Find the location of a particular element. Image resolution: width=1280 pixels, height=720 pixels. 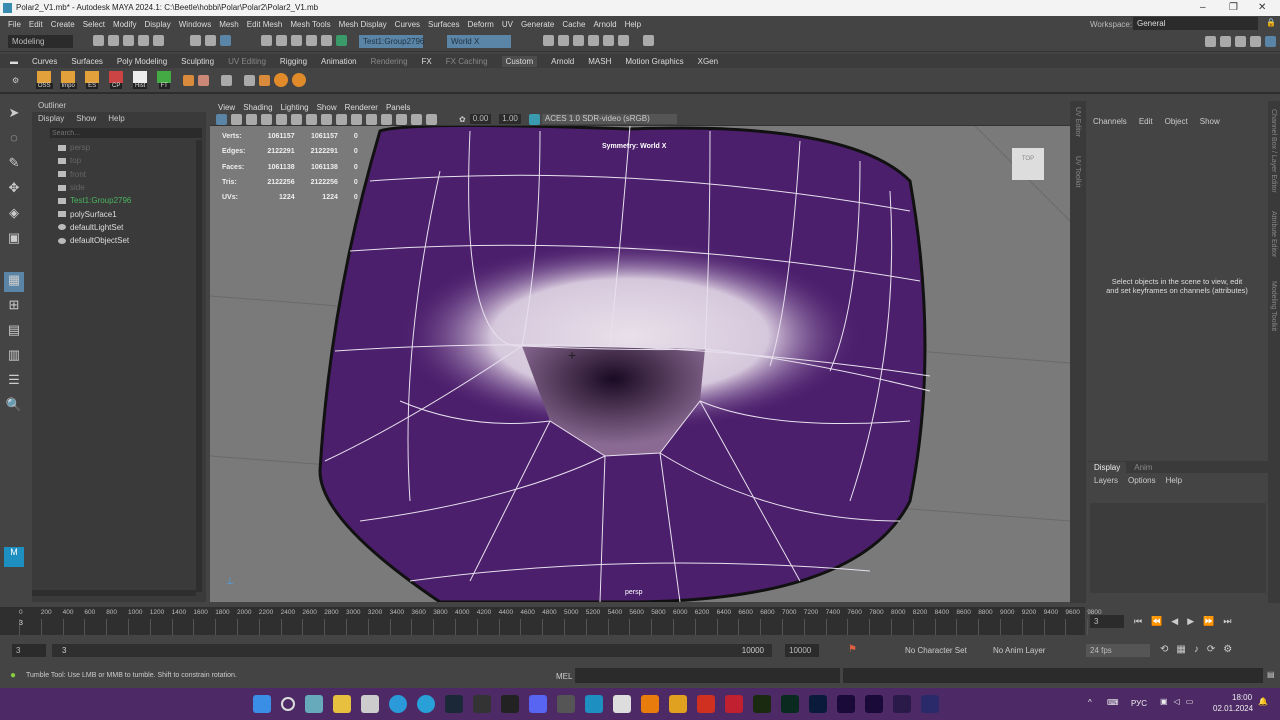

gamma-field: 1.00 is located at coordinates (510, 119).